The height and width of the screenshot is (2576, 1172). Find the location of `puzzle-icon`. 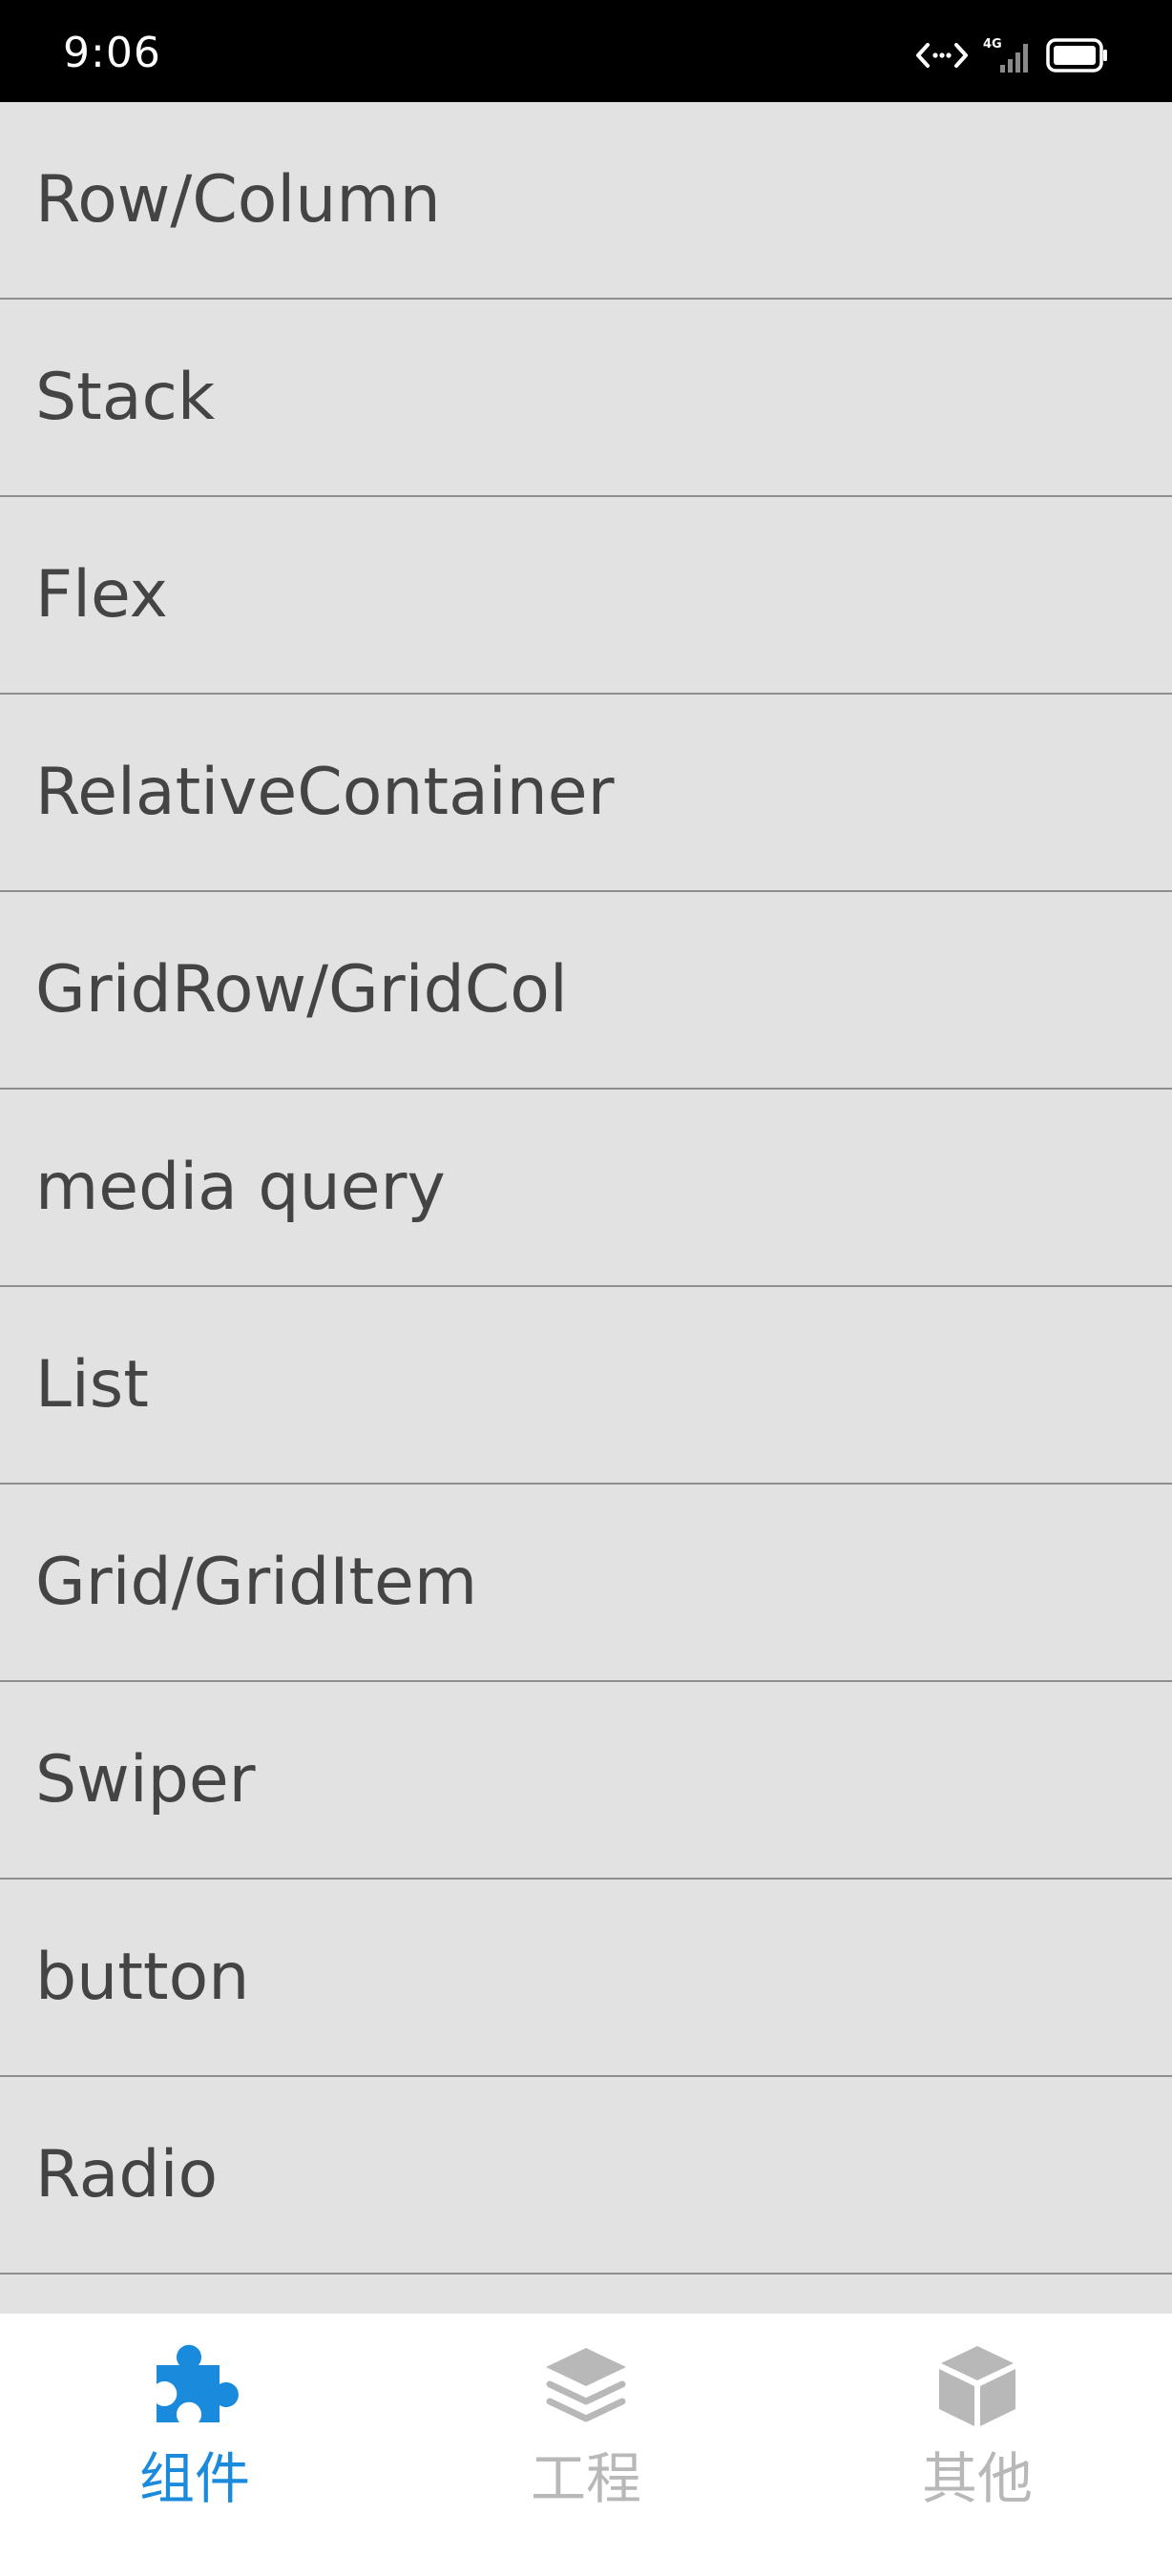

puzzle-icon is located at coordinates (198, 2383).